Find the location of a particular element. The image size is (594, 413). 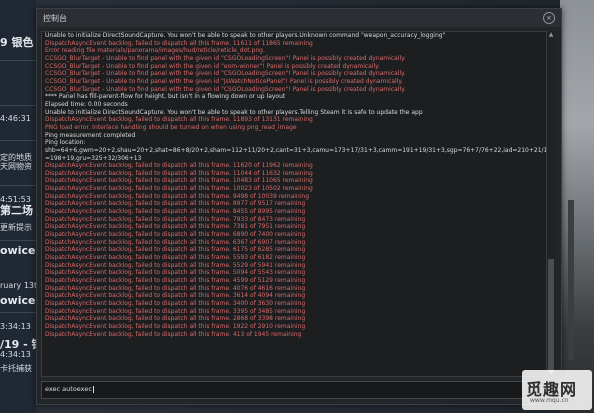

left-panel-item: 第二场 C is located at coordinates (18, 210).